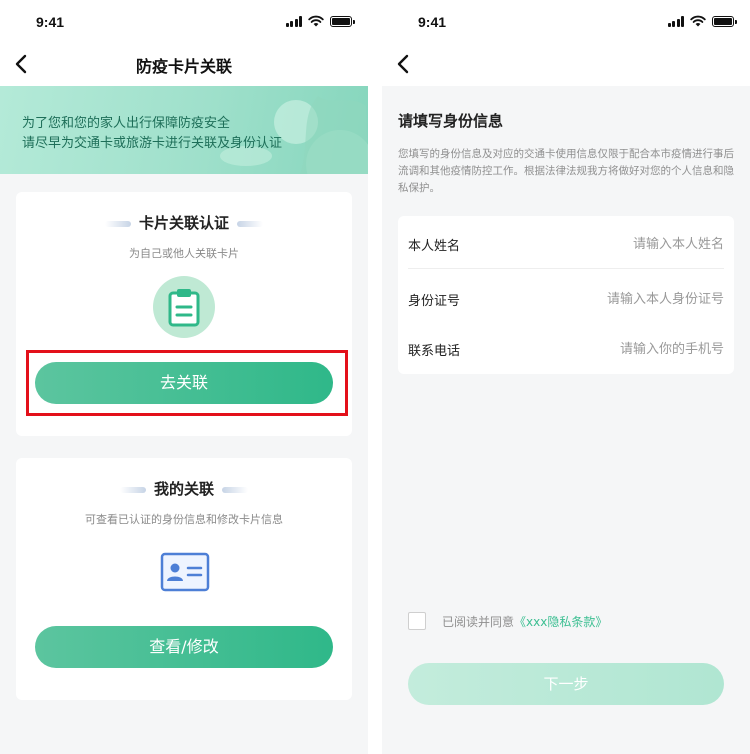 Image resolution: width=750 pixels, height=754 pixels. I want to click on card-mine-title: 我的关联, so click(184, 488).